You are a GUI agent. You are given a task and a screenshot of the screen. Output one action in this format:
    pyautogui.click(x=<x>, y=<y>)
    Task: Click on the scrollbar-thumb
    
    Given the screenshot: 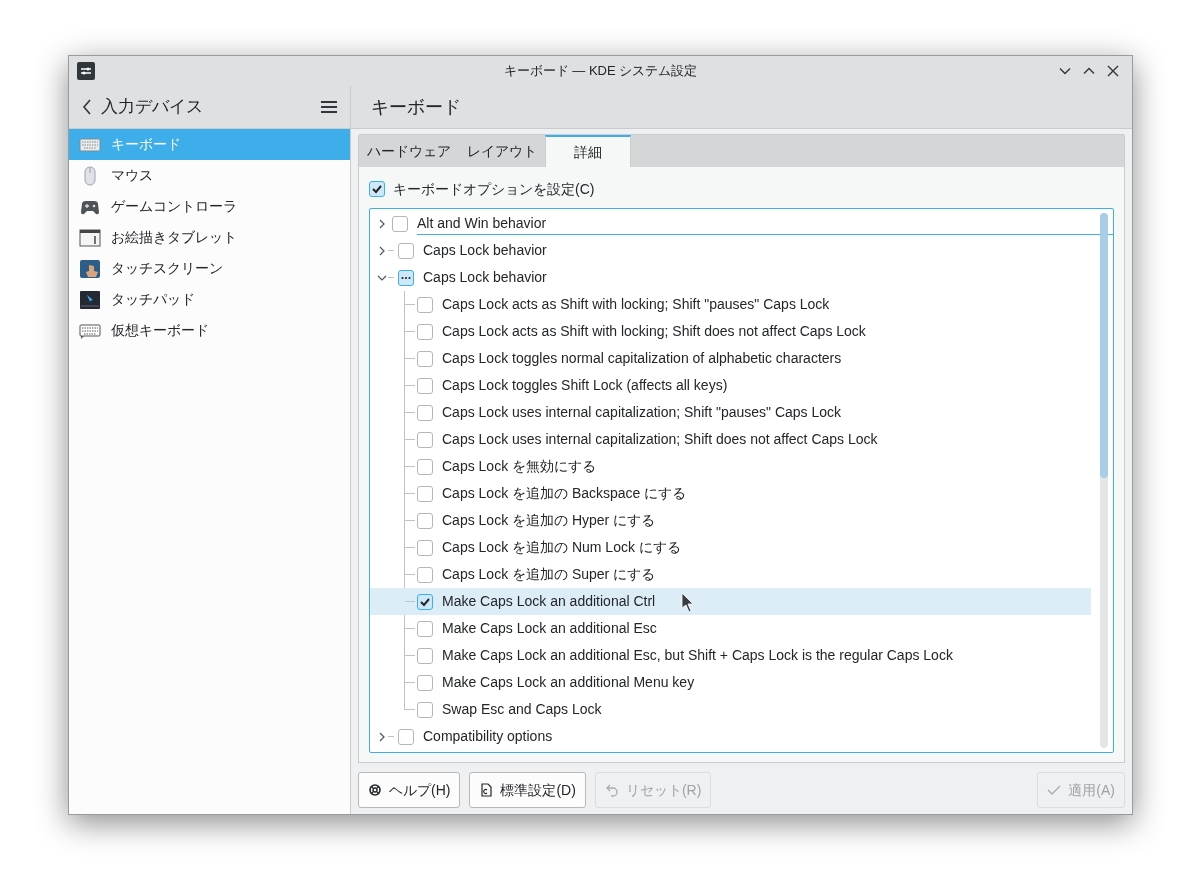 What is the action you would take?
    pyautogui.click(x=1104, y=345)
    